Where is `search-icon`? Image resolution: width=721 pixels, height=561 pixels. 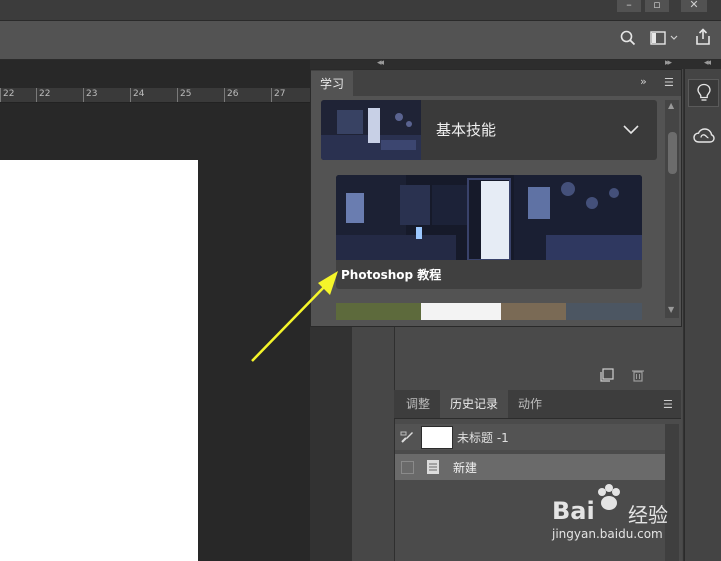 search-icon is located at coordinates (628, 38).